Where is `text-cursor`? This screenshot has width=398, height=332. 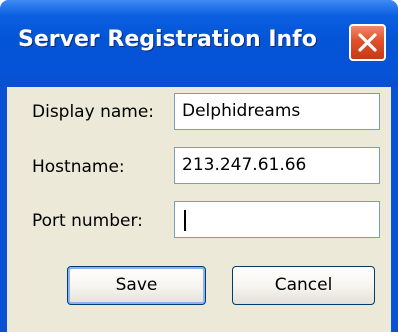 text-cursor is located at coordinates (185, 220).